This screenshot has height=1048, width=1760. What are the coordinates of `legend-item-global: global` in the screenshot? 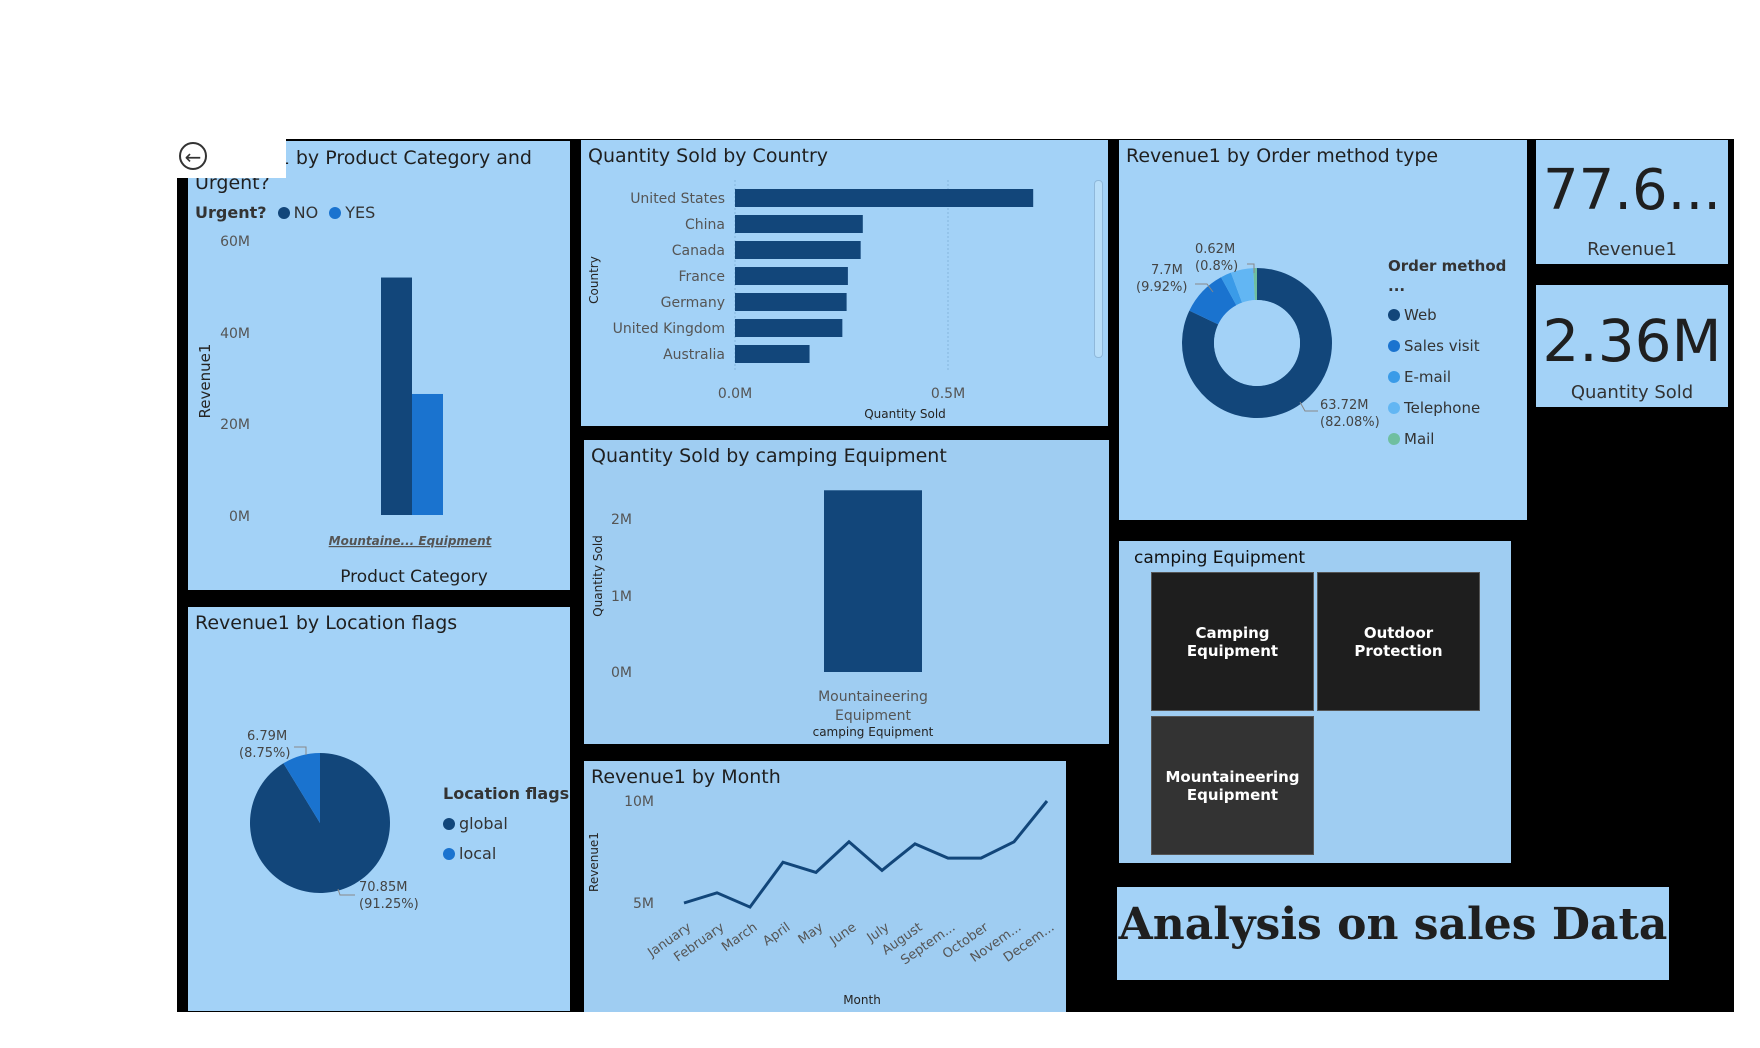 It's located at (506, 824).